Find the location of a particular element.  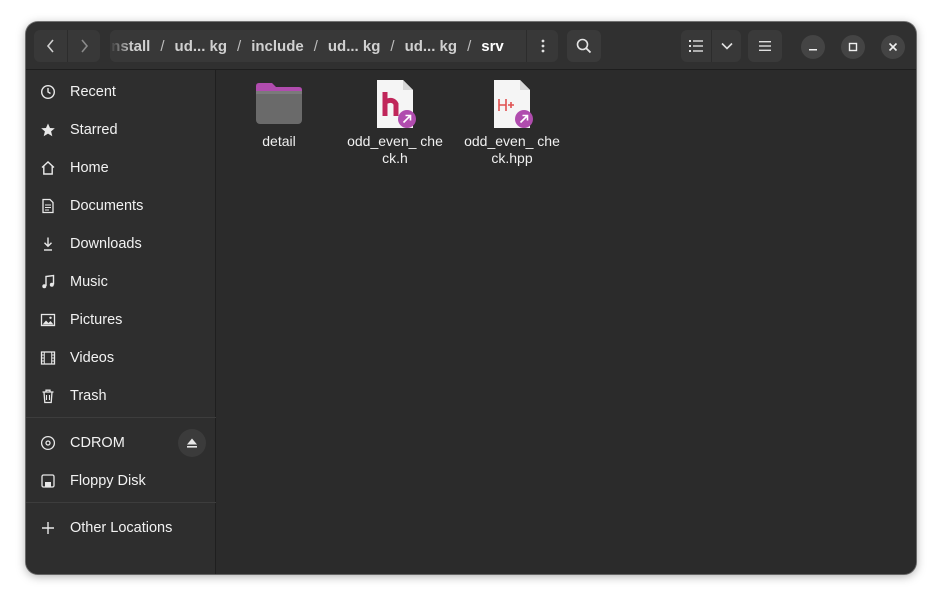

maximize-icon is located at coordinates (853, 47).